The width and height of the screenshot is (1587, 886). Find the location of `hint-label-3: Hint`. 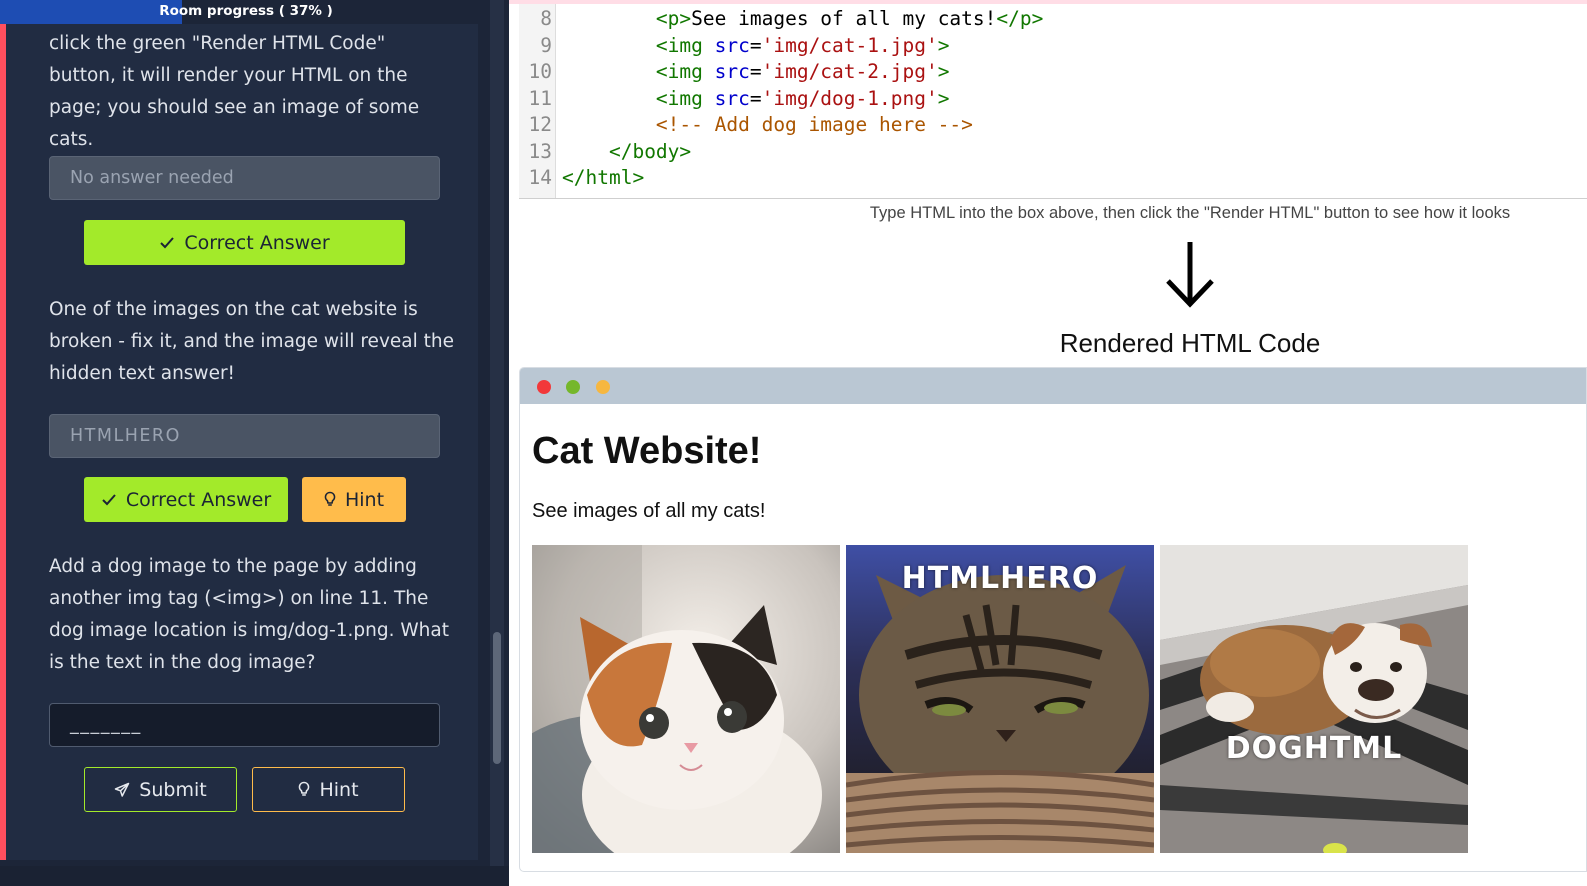

hint-label-3: Hint is located at coordinates (339, 789).